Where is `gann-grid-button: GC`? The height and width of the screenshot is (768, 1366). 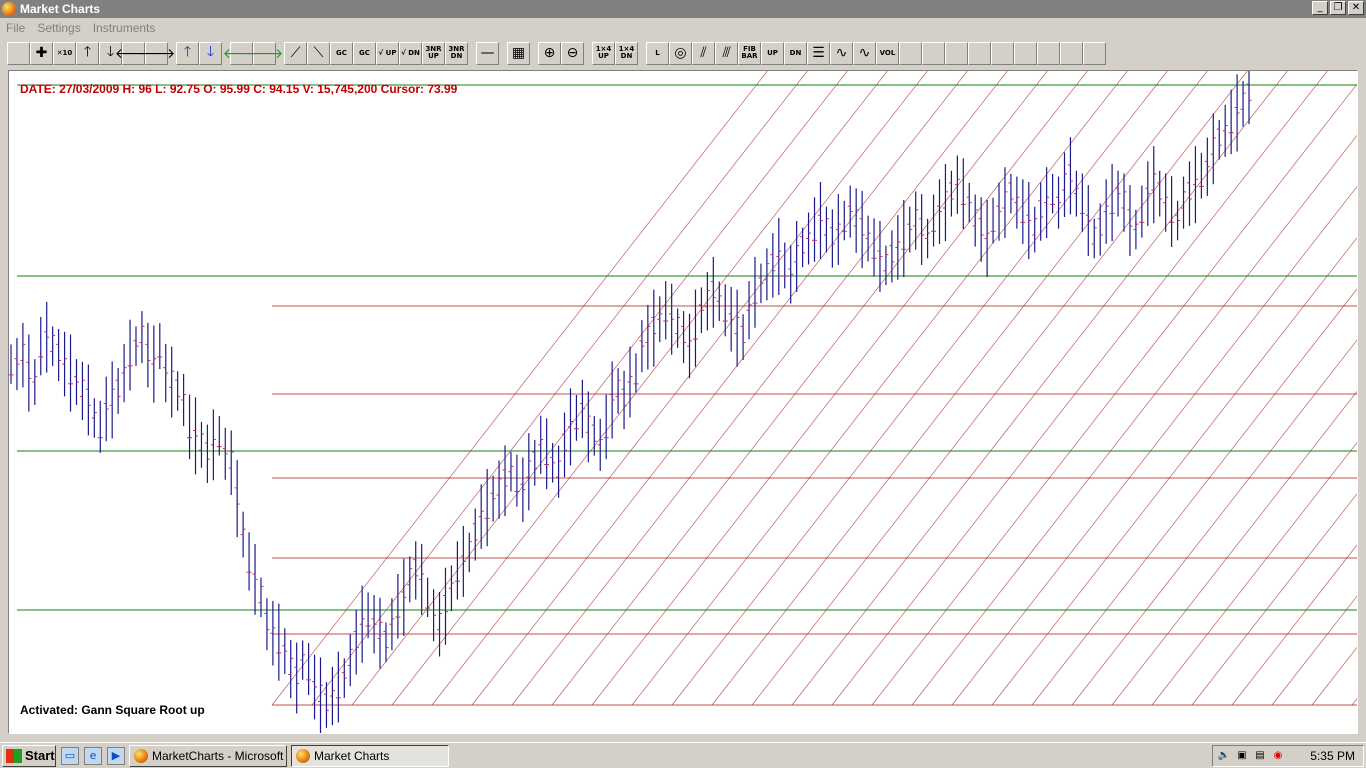
gann-grid-button: GC is located at coordinates (364, 53).